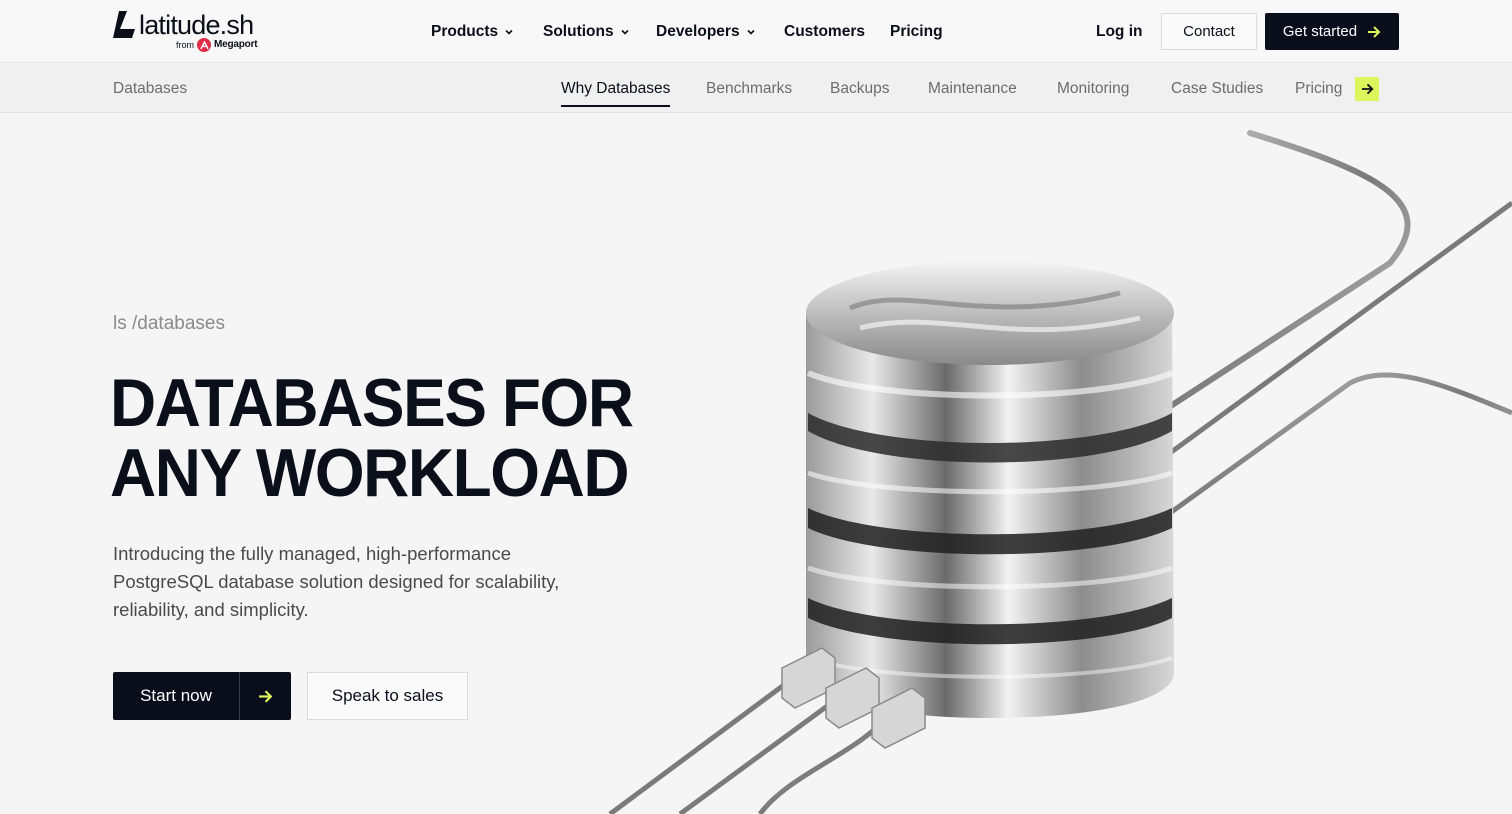 Image resolution: width=1512 pixels, height=814 pixels. Describe the element at coordinates (185, 45) in the screenshot. I see `logo-from-text: from` at that location.